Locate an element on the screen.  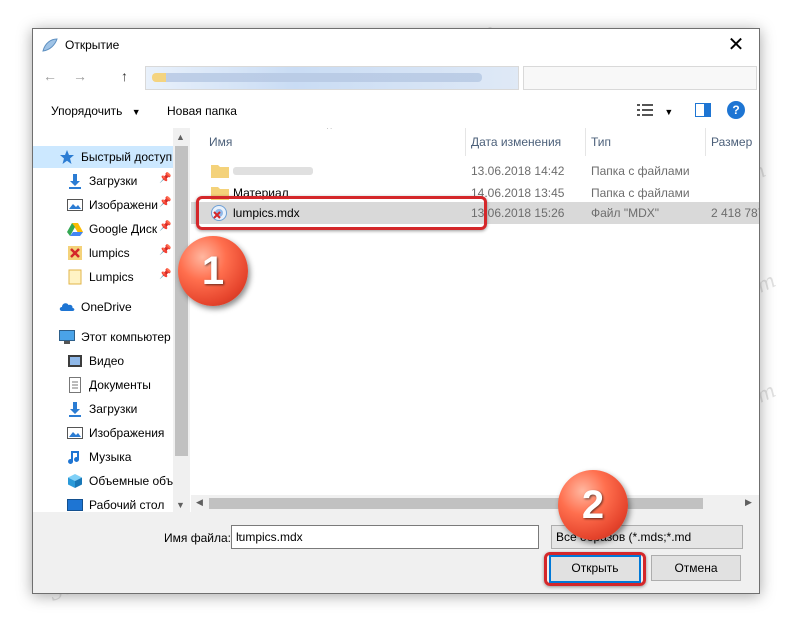
toolbar: Упорядочить ▼ Новая папка ▼ ? is located at coordinates (396, 110).